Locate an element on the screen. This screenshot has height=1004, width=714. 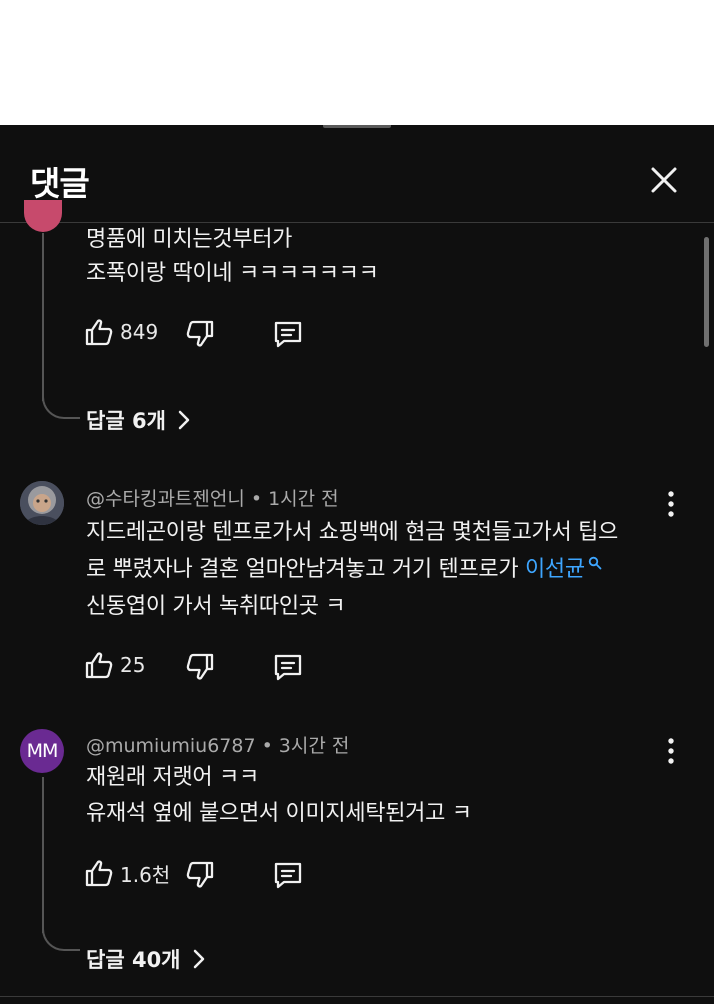
comment-text-segment: 로 뿌렸자나 결혼 얼마안남겨놓고 거기 텐프로가 is located at coordinates (305, 569).